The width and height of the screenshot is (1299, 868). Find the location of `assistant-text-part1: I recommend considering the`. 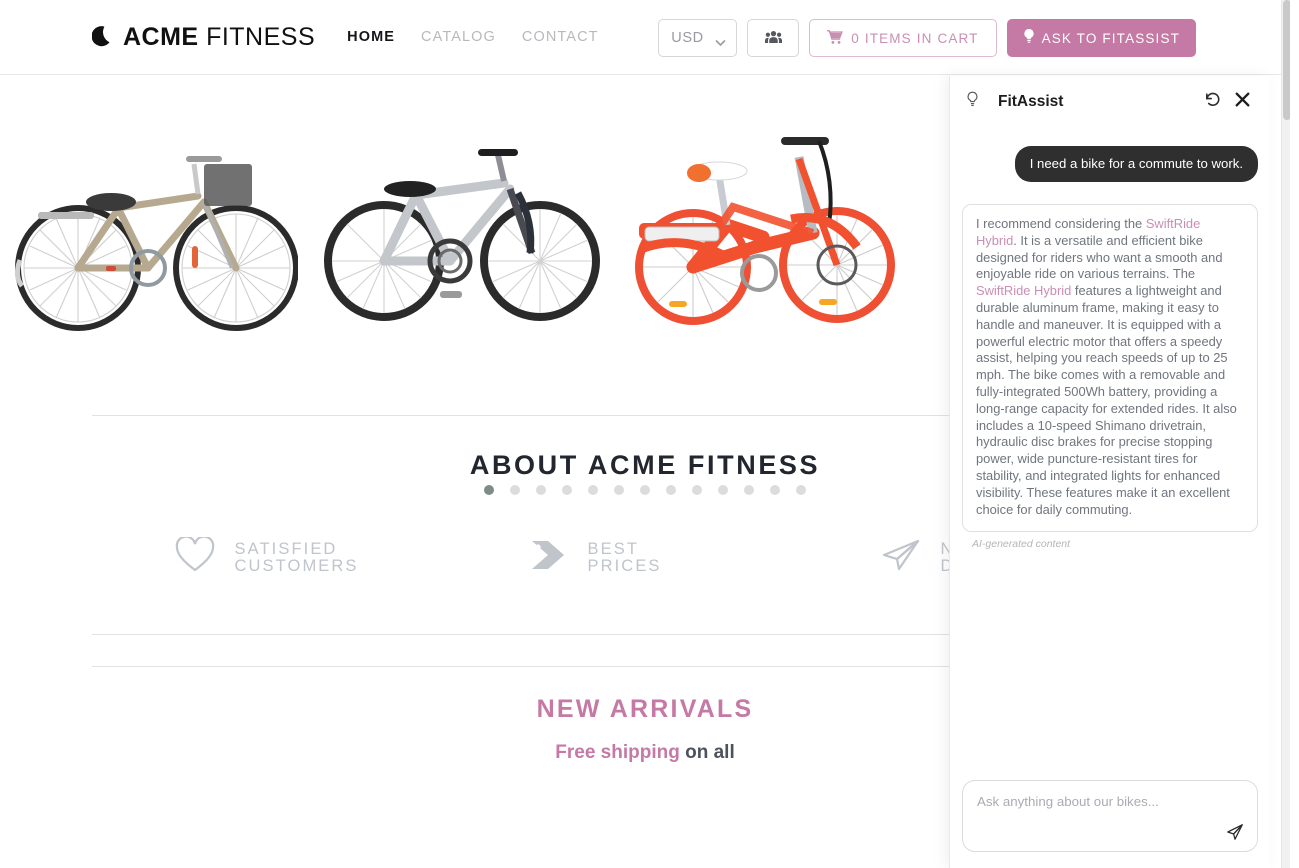

assistant-text-part1: I recommend considering the is located at coordinates (1061, 223).